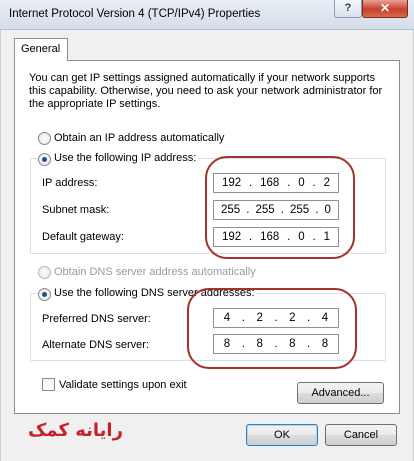  I want to click on close-button: ✕, so click(385, 9).